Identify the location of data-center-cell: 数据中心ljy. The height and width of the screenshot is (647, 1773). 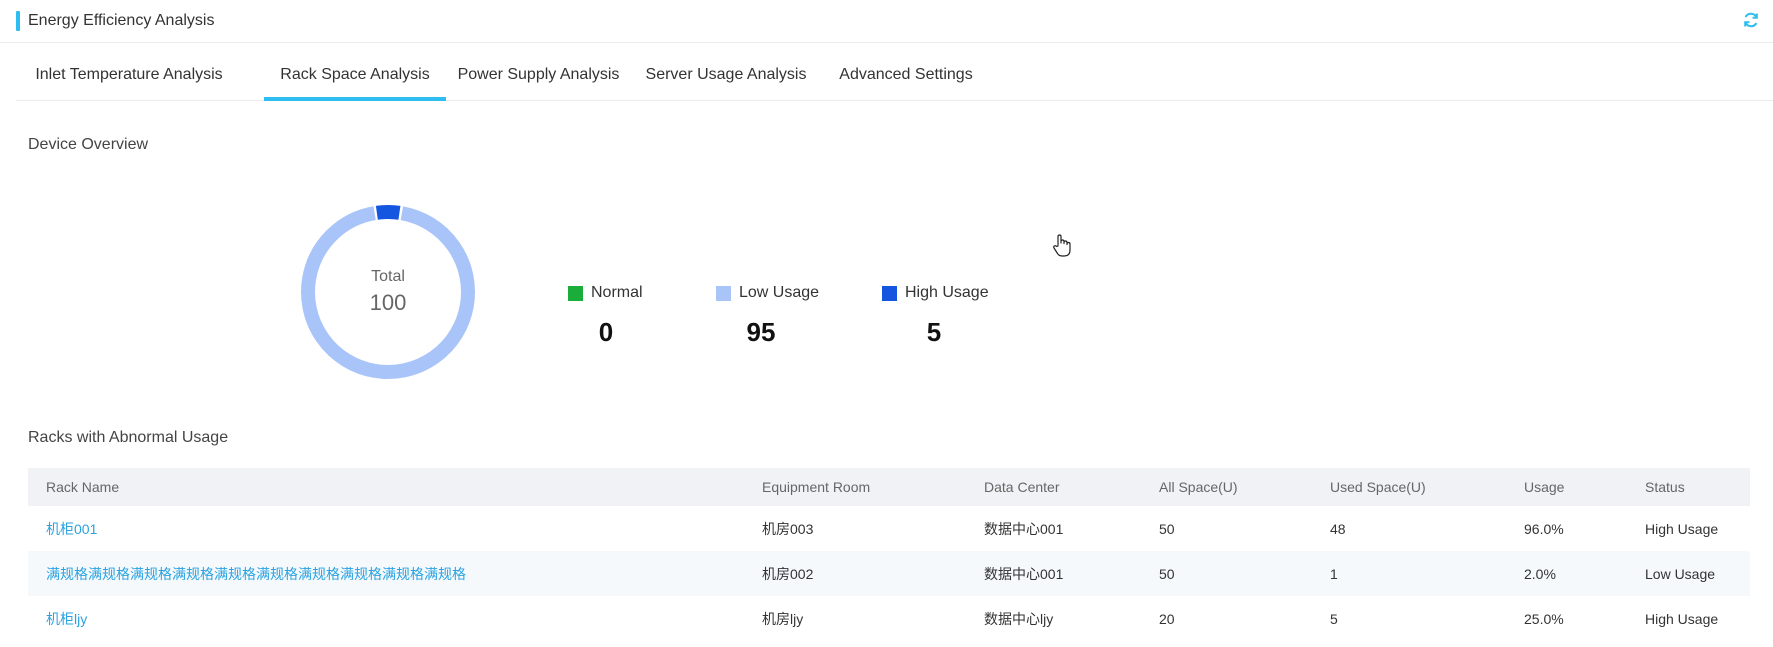
(1019, 618).